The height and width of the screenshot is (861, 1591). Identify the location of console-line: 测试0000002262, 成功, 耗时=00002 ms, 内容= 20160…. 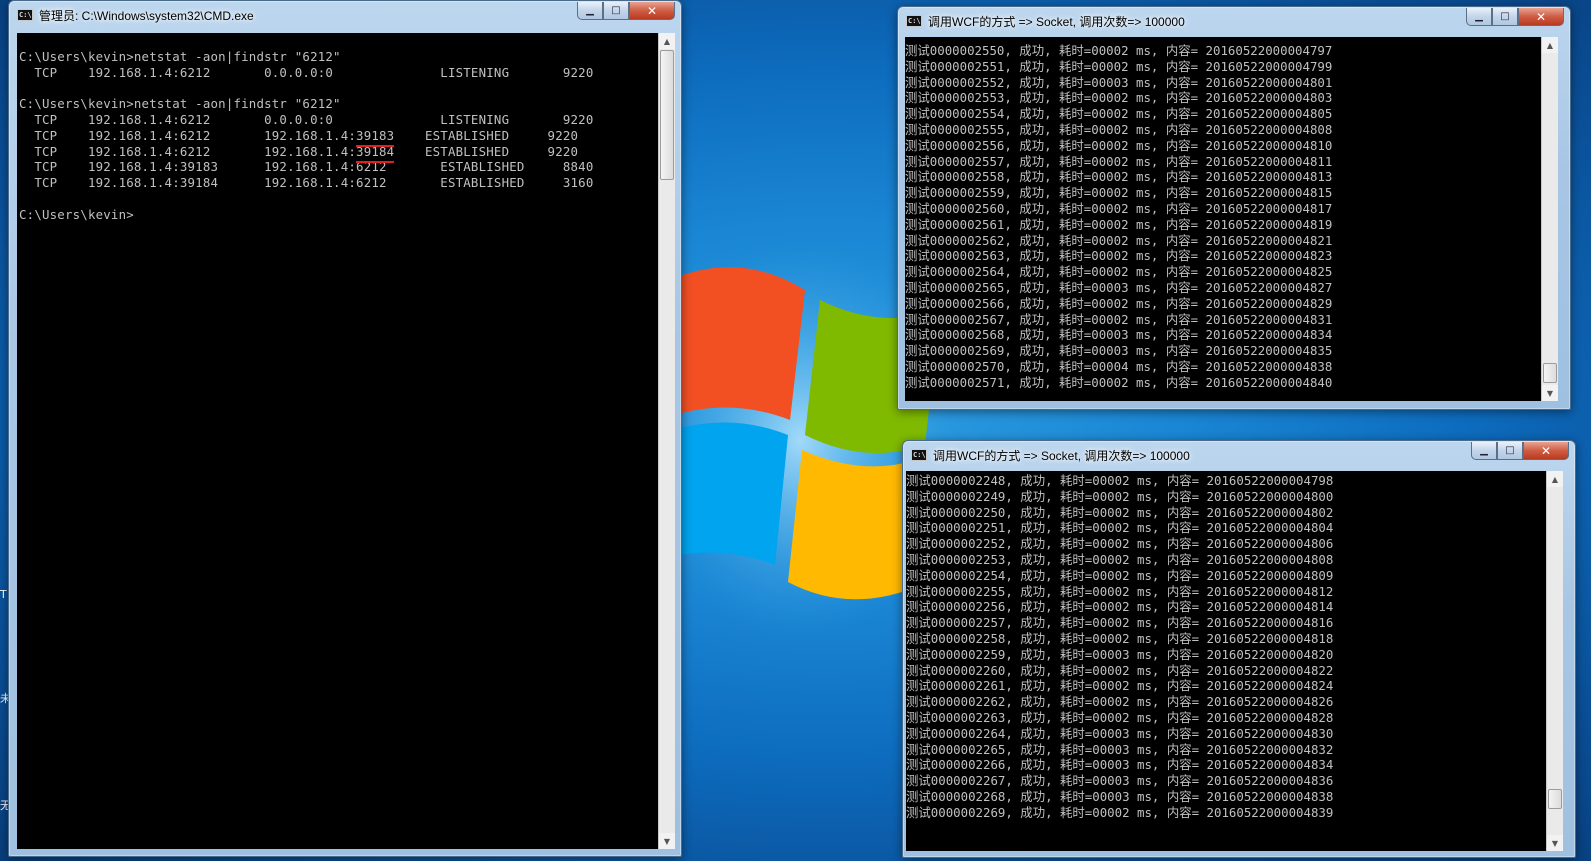
(1120, 702).